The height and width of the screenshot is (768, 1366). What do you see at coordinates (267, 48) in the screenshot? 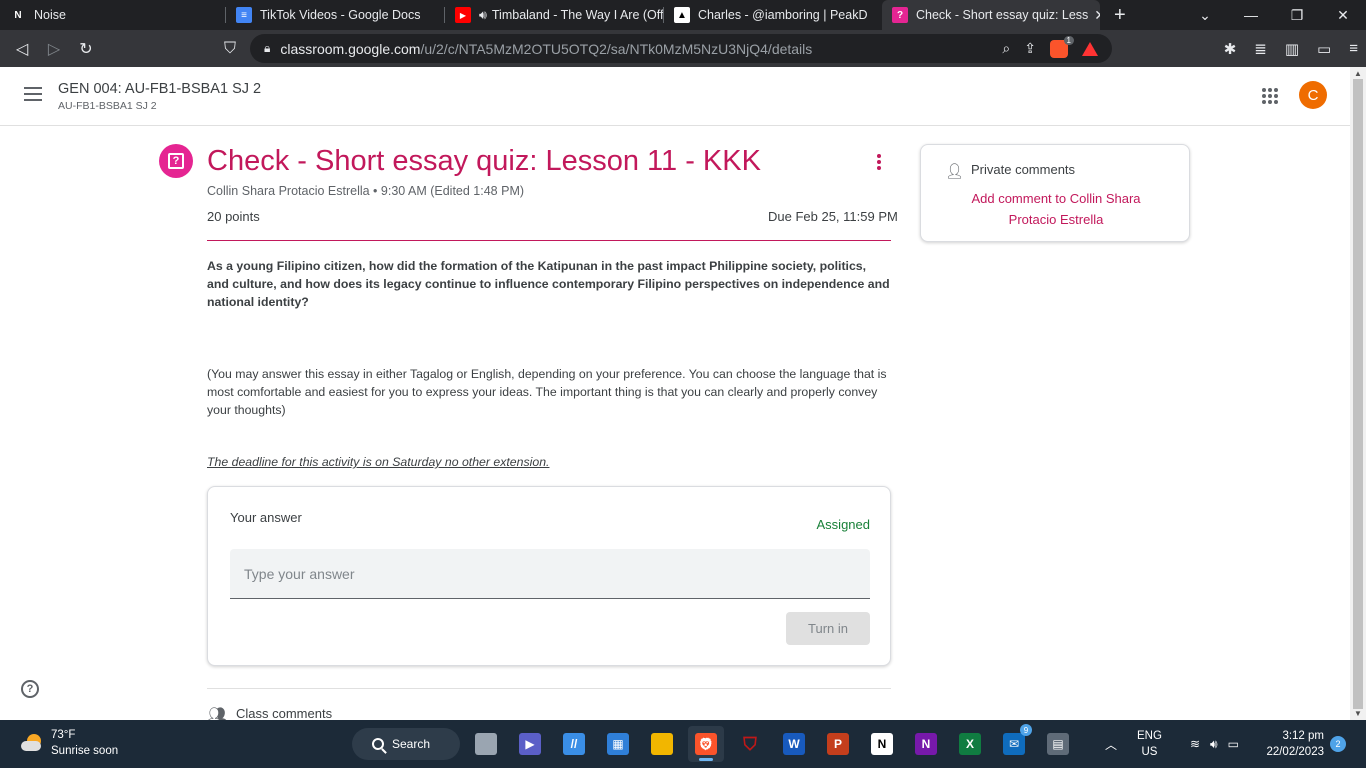
I see `lock-icon: 🔒︎` at bounding box center [267, 48].